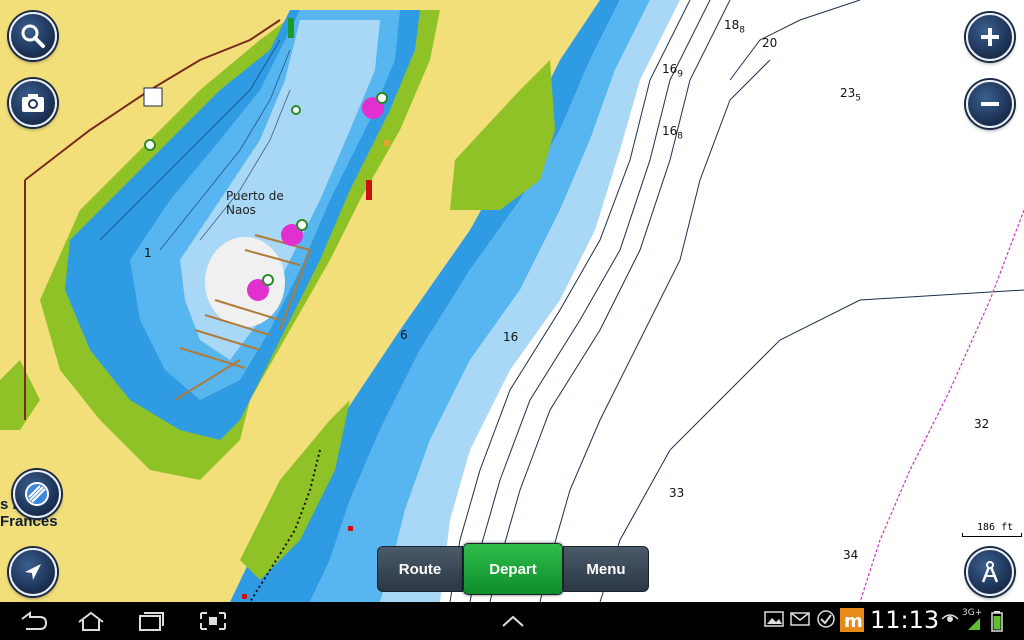 The width and height of the screenshot is (1024, 640). I want to click on navigate-button, so click(33, 572).